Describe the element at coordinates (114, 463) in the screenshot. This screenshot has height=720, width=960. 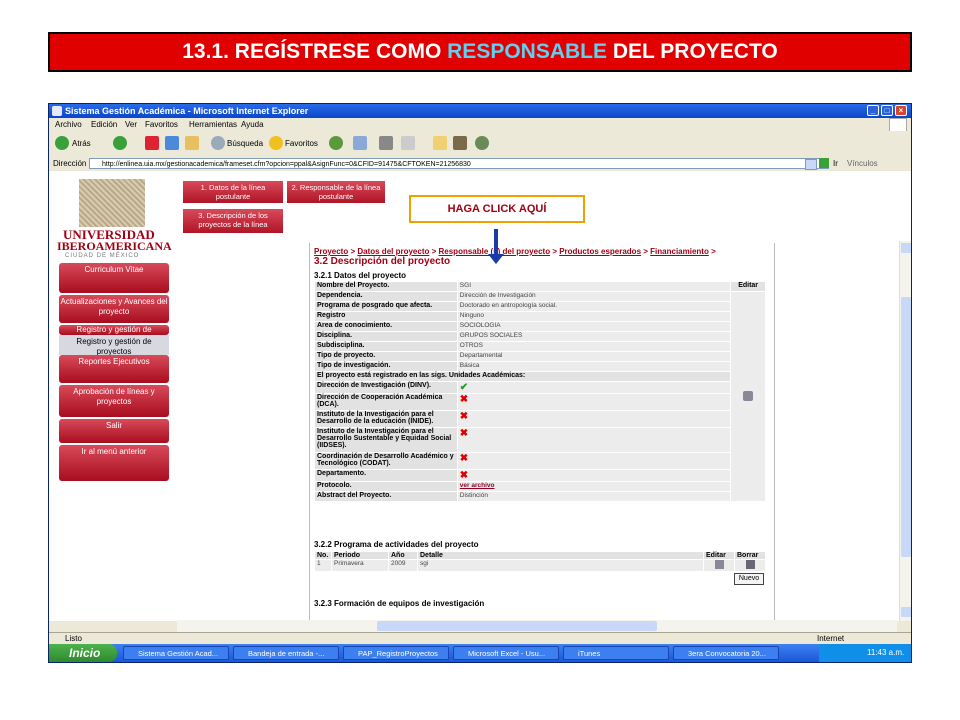
I see `nav-menu-anterior: Ir al menú anterior` at that location.